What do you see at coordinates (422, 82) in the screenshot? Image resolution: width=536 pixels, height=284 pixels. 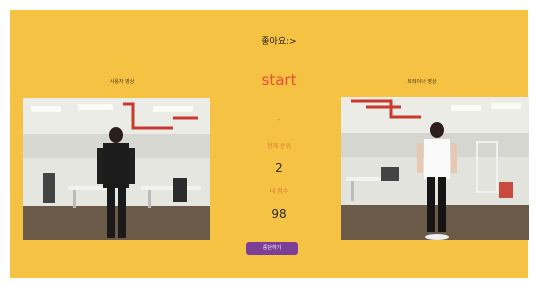 I see `trainer-video-label: 트레이너 영상` at bounding box center [422, 82].